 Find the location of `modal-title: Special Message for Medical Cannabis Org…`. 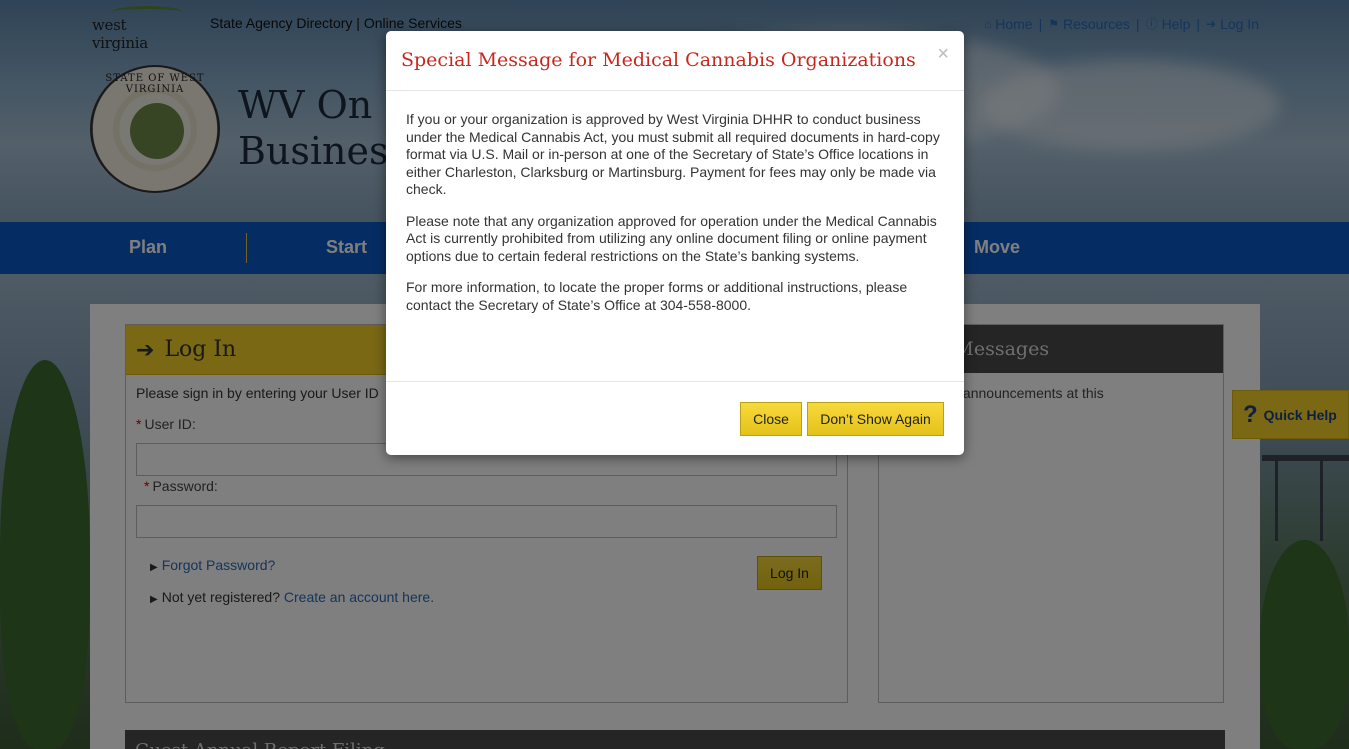

modal-title: Special Message for Medical Cannabis Org… is located at coordinates (658, 60).